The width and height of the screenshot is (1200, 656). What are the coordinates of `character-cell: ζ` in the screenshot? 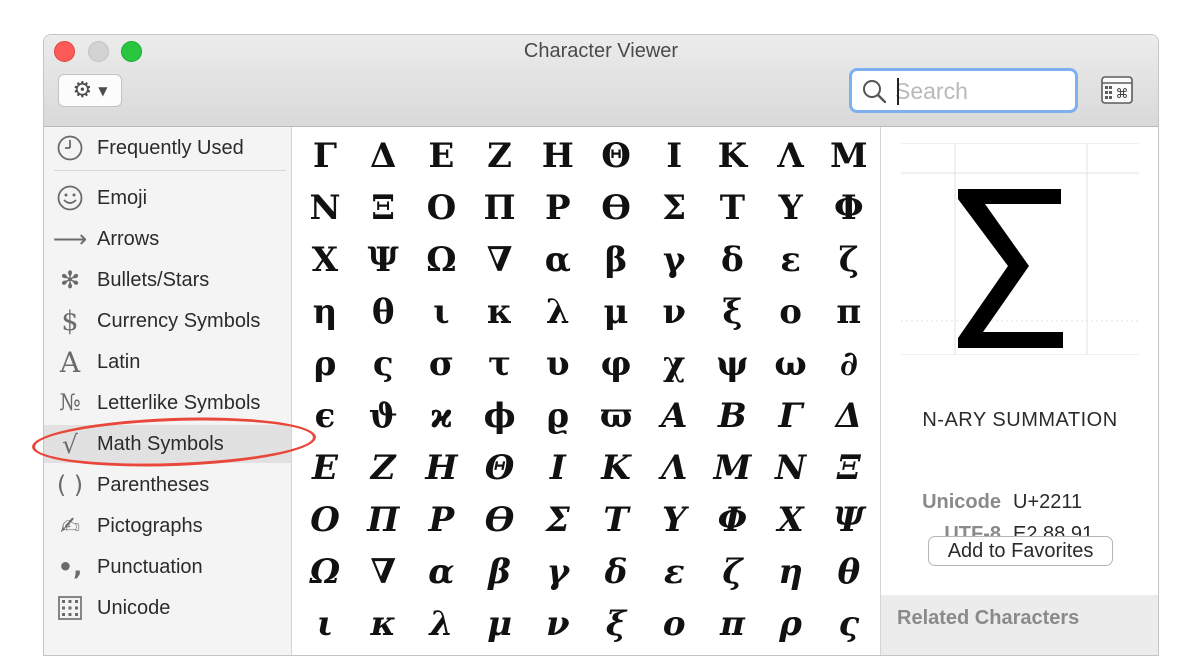 It's located at (849, 260).